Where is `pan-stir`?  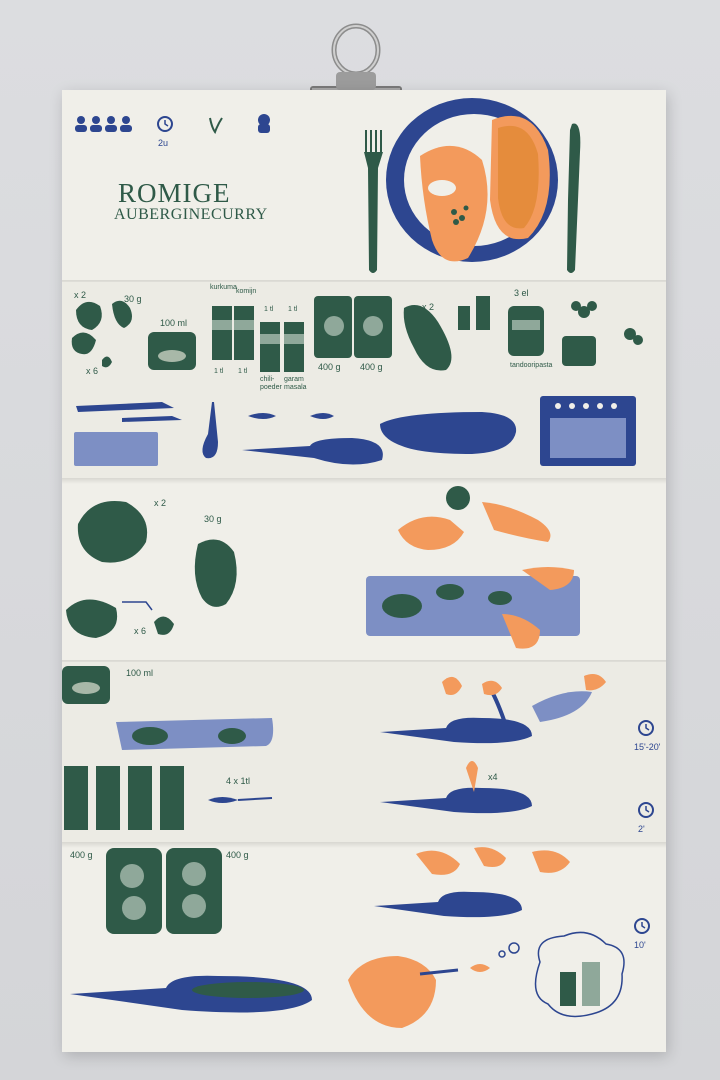
pan-stir is located at coordinates (456, 730).